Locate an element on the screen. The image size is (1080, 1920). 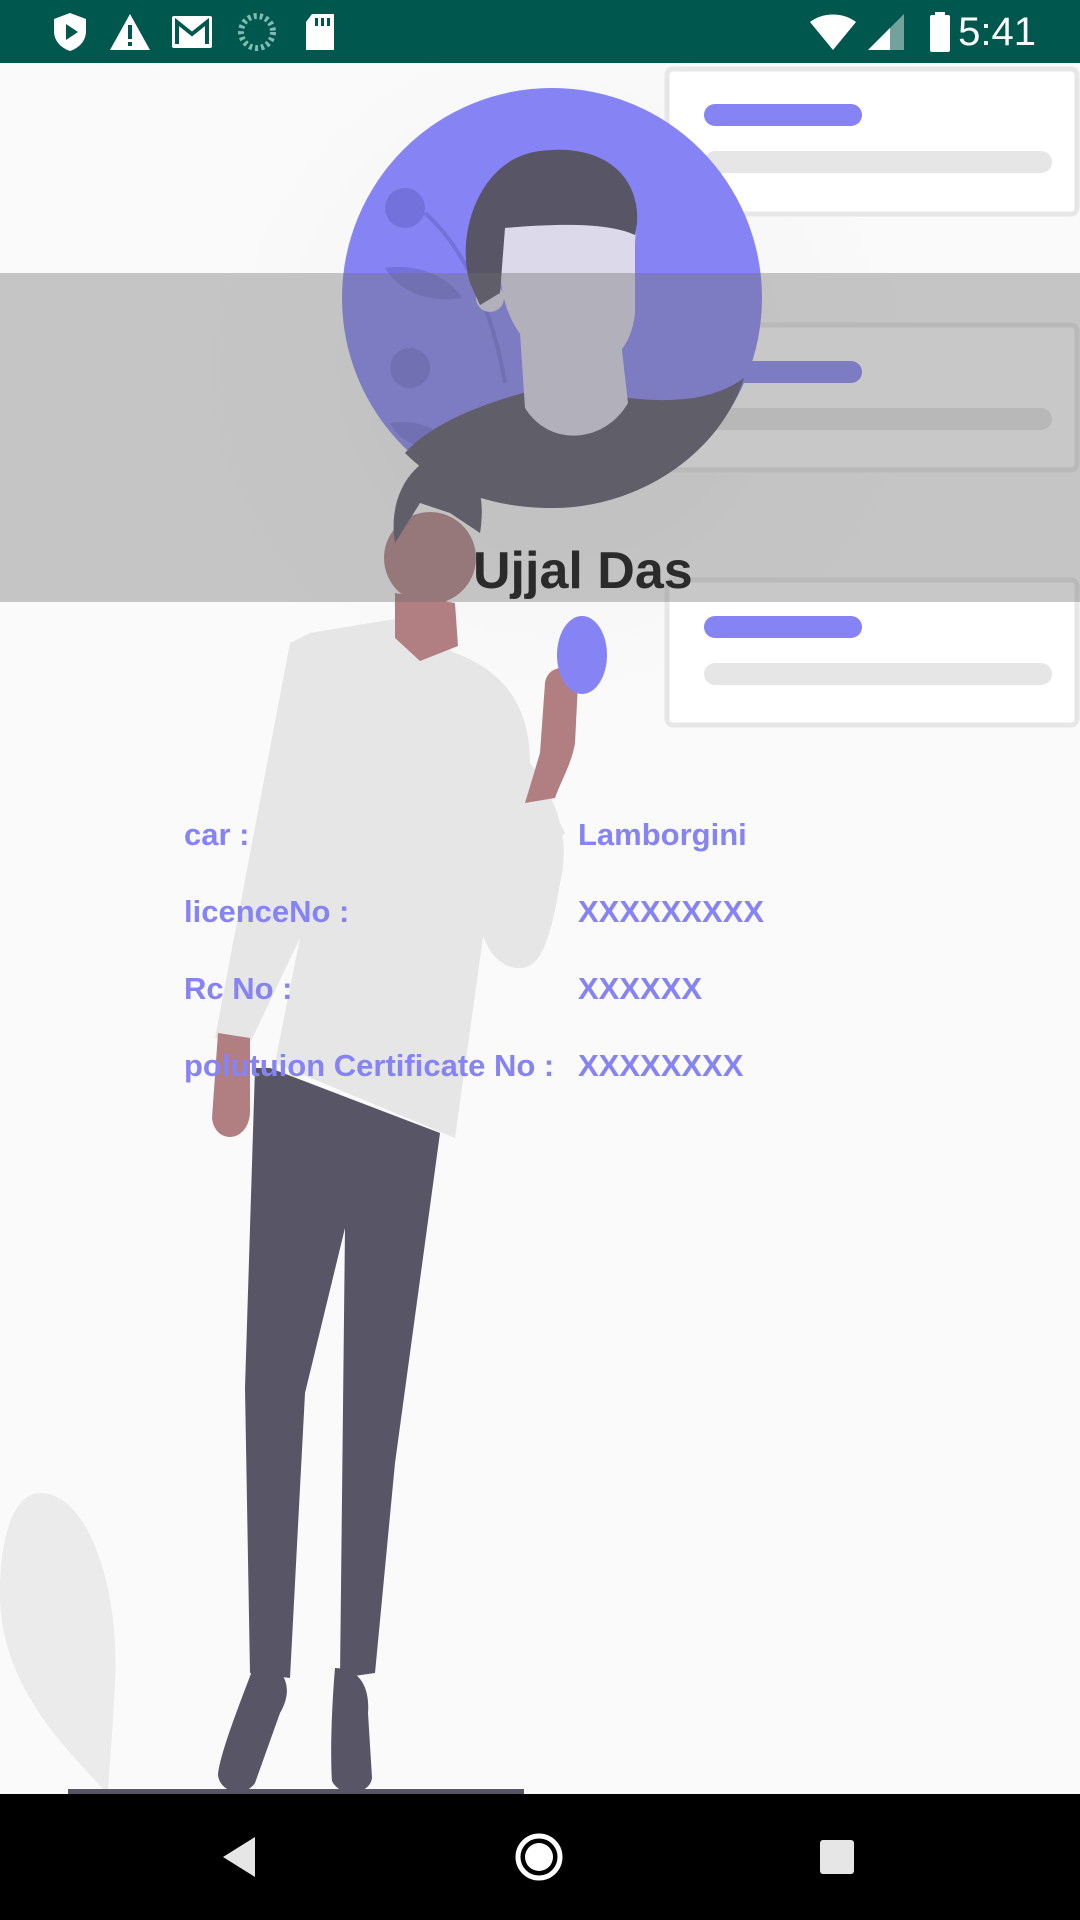
sd-card-icon is located at coordinates (320, 32).